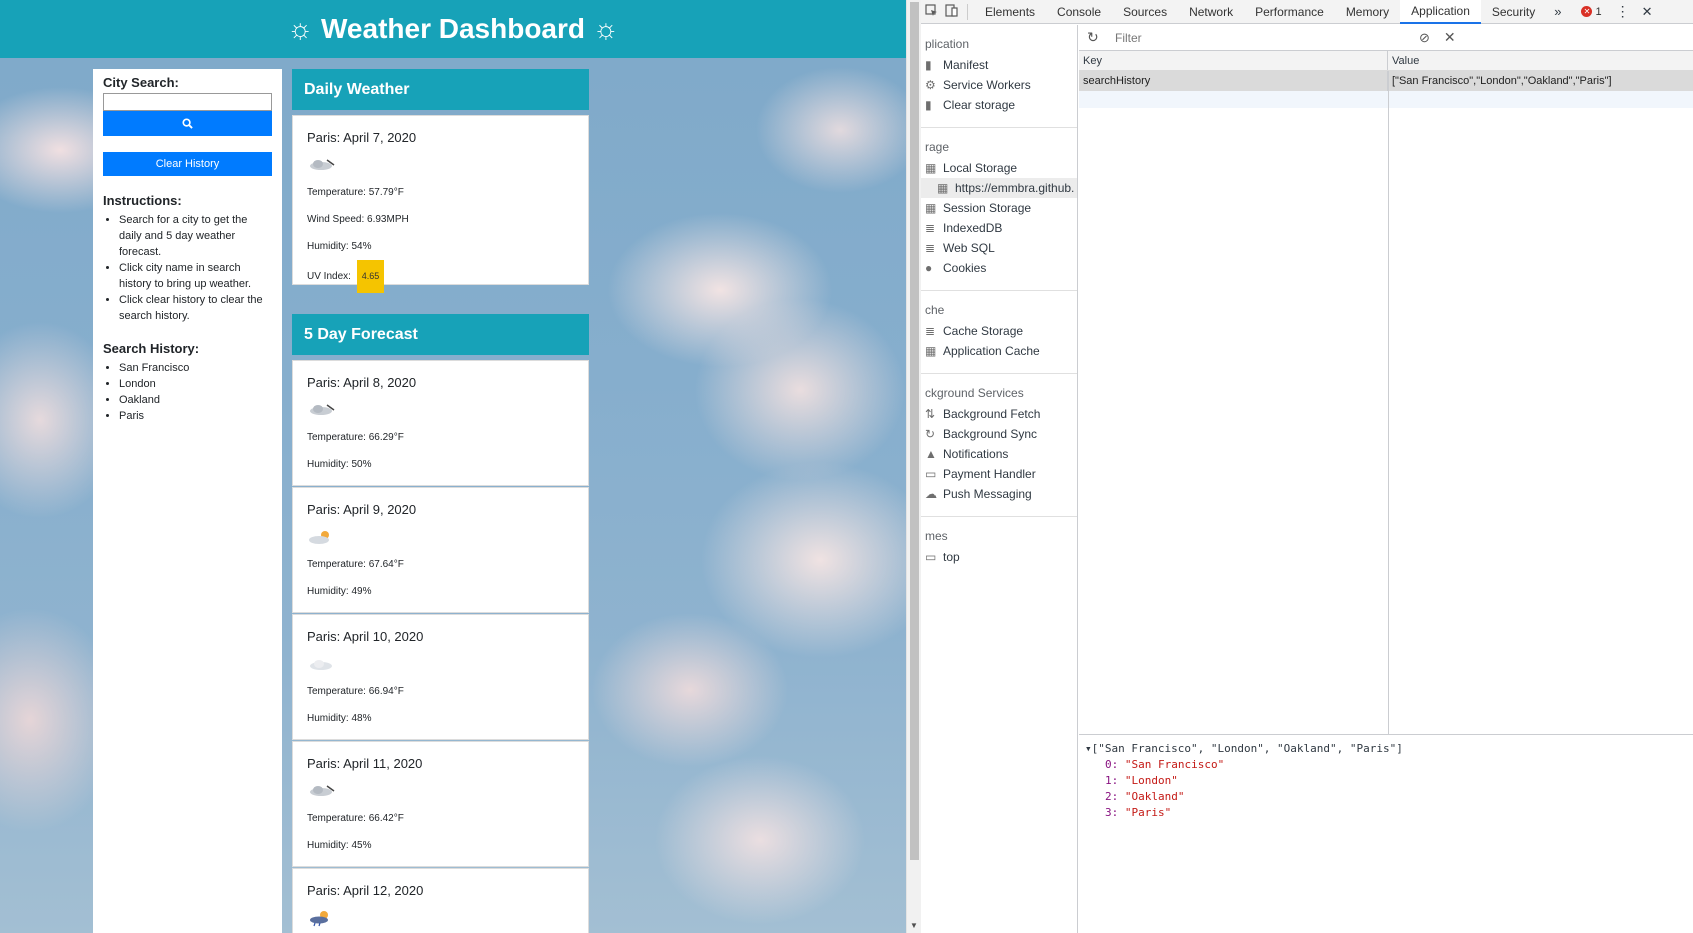 The height and width of the screenshot is (933, 1693). Describe the element at coordinates (999, 65) in the screenshot. I see `sidebar-item-manifest: ▮ Manifest` at that location.